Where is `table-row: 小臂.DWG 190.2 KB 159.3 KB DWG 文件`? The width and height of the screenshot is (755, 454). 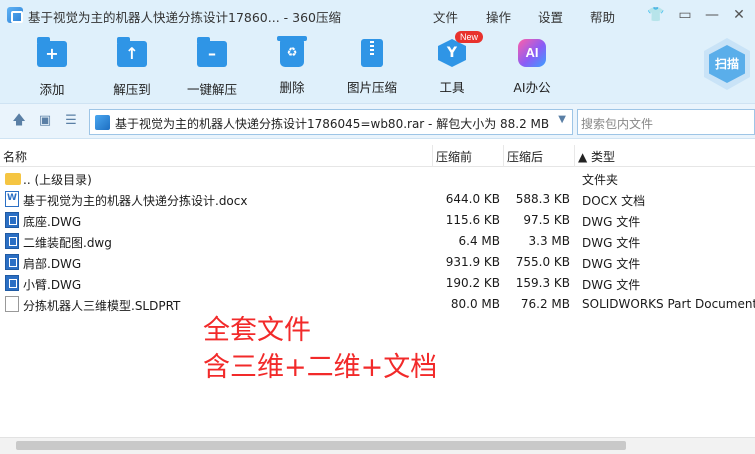 table-row: 小臂.DWG 190.2 KB 159.3 KB DWG 文件 is located at coordinates (377, 283).